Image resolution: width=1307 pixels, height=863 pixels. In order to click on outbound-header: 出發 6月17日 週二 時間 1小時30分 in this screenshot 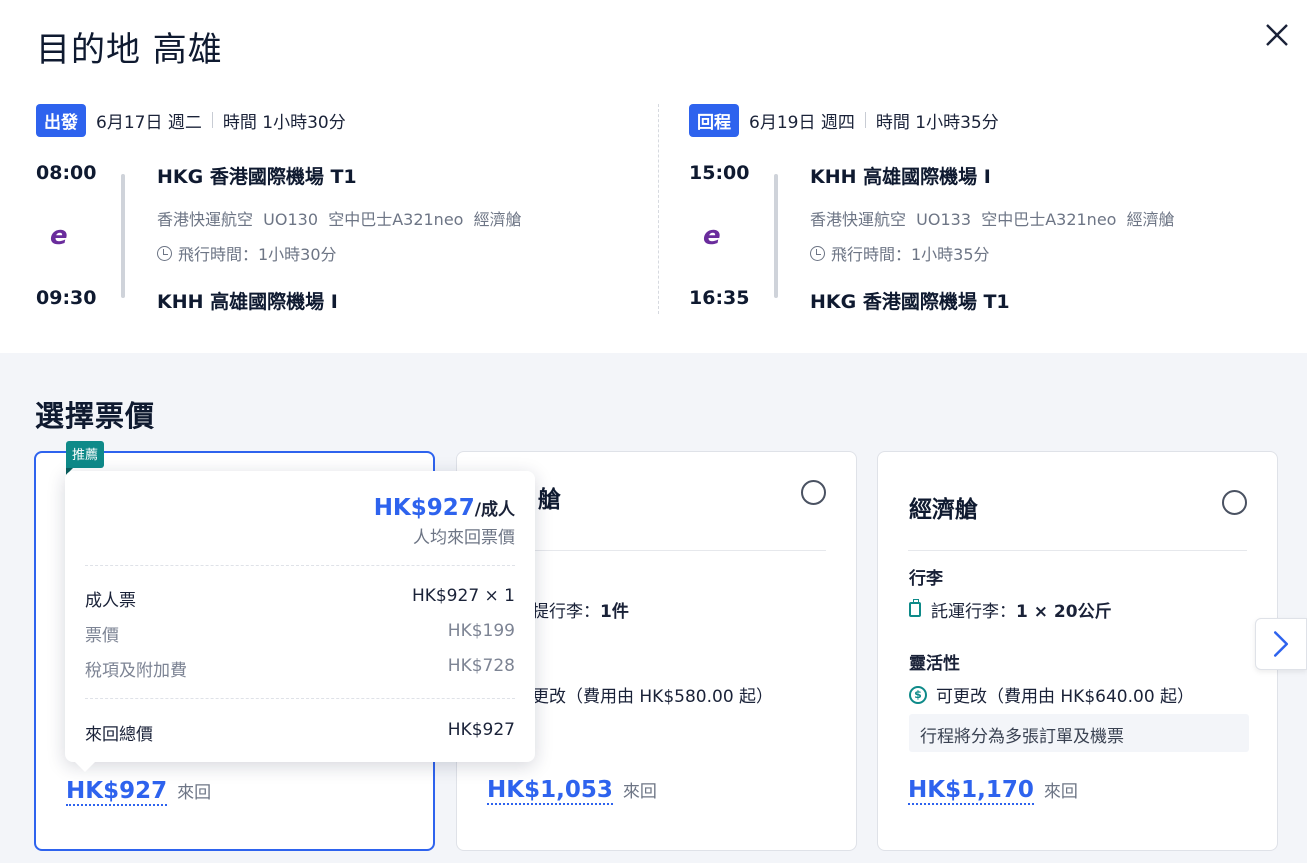, I will do `click(316, 120)`.